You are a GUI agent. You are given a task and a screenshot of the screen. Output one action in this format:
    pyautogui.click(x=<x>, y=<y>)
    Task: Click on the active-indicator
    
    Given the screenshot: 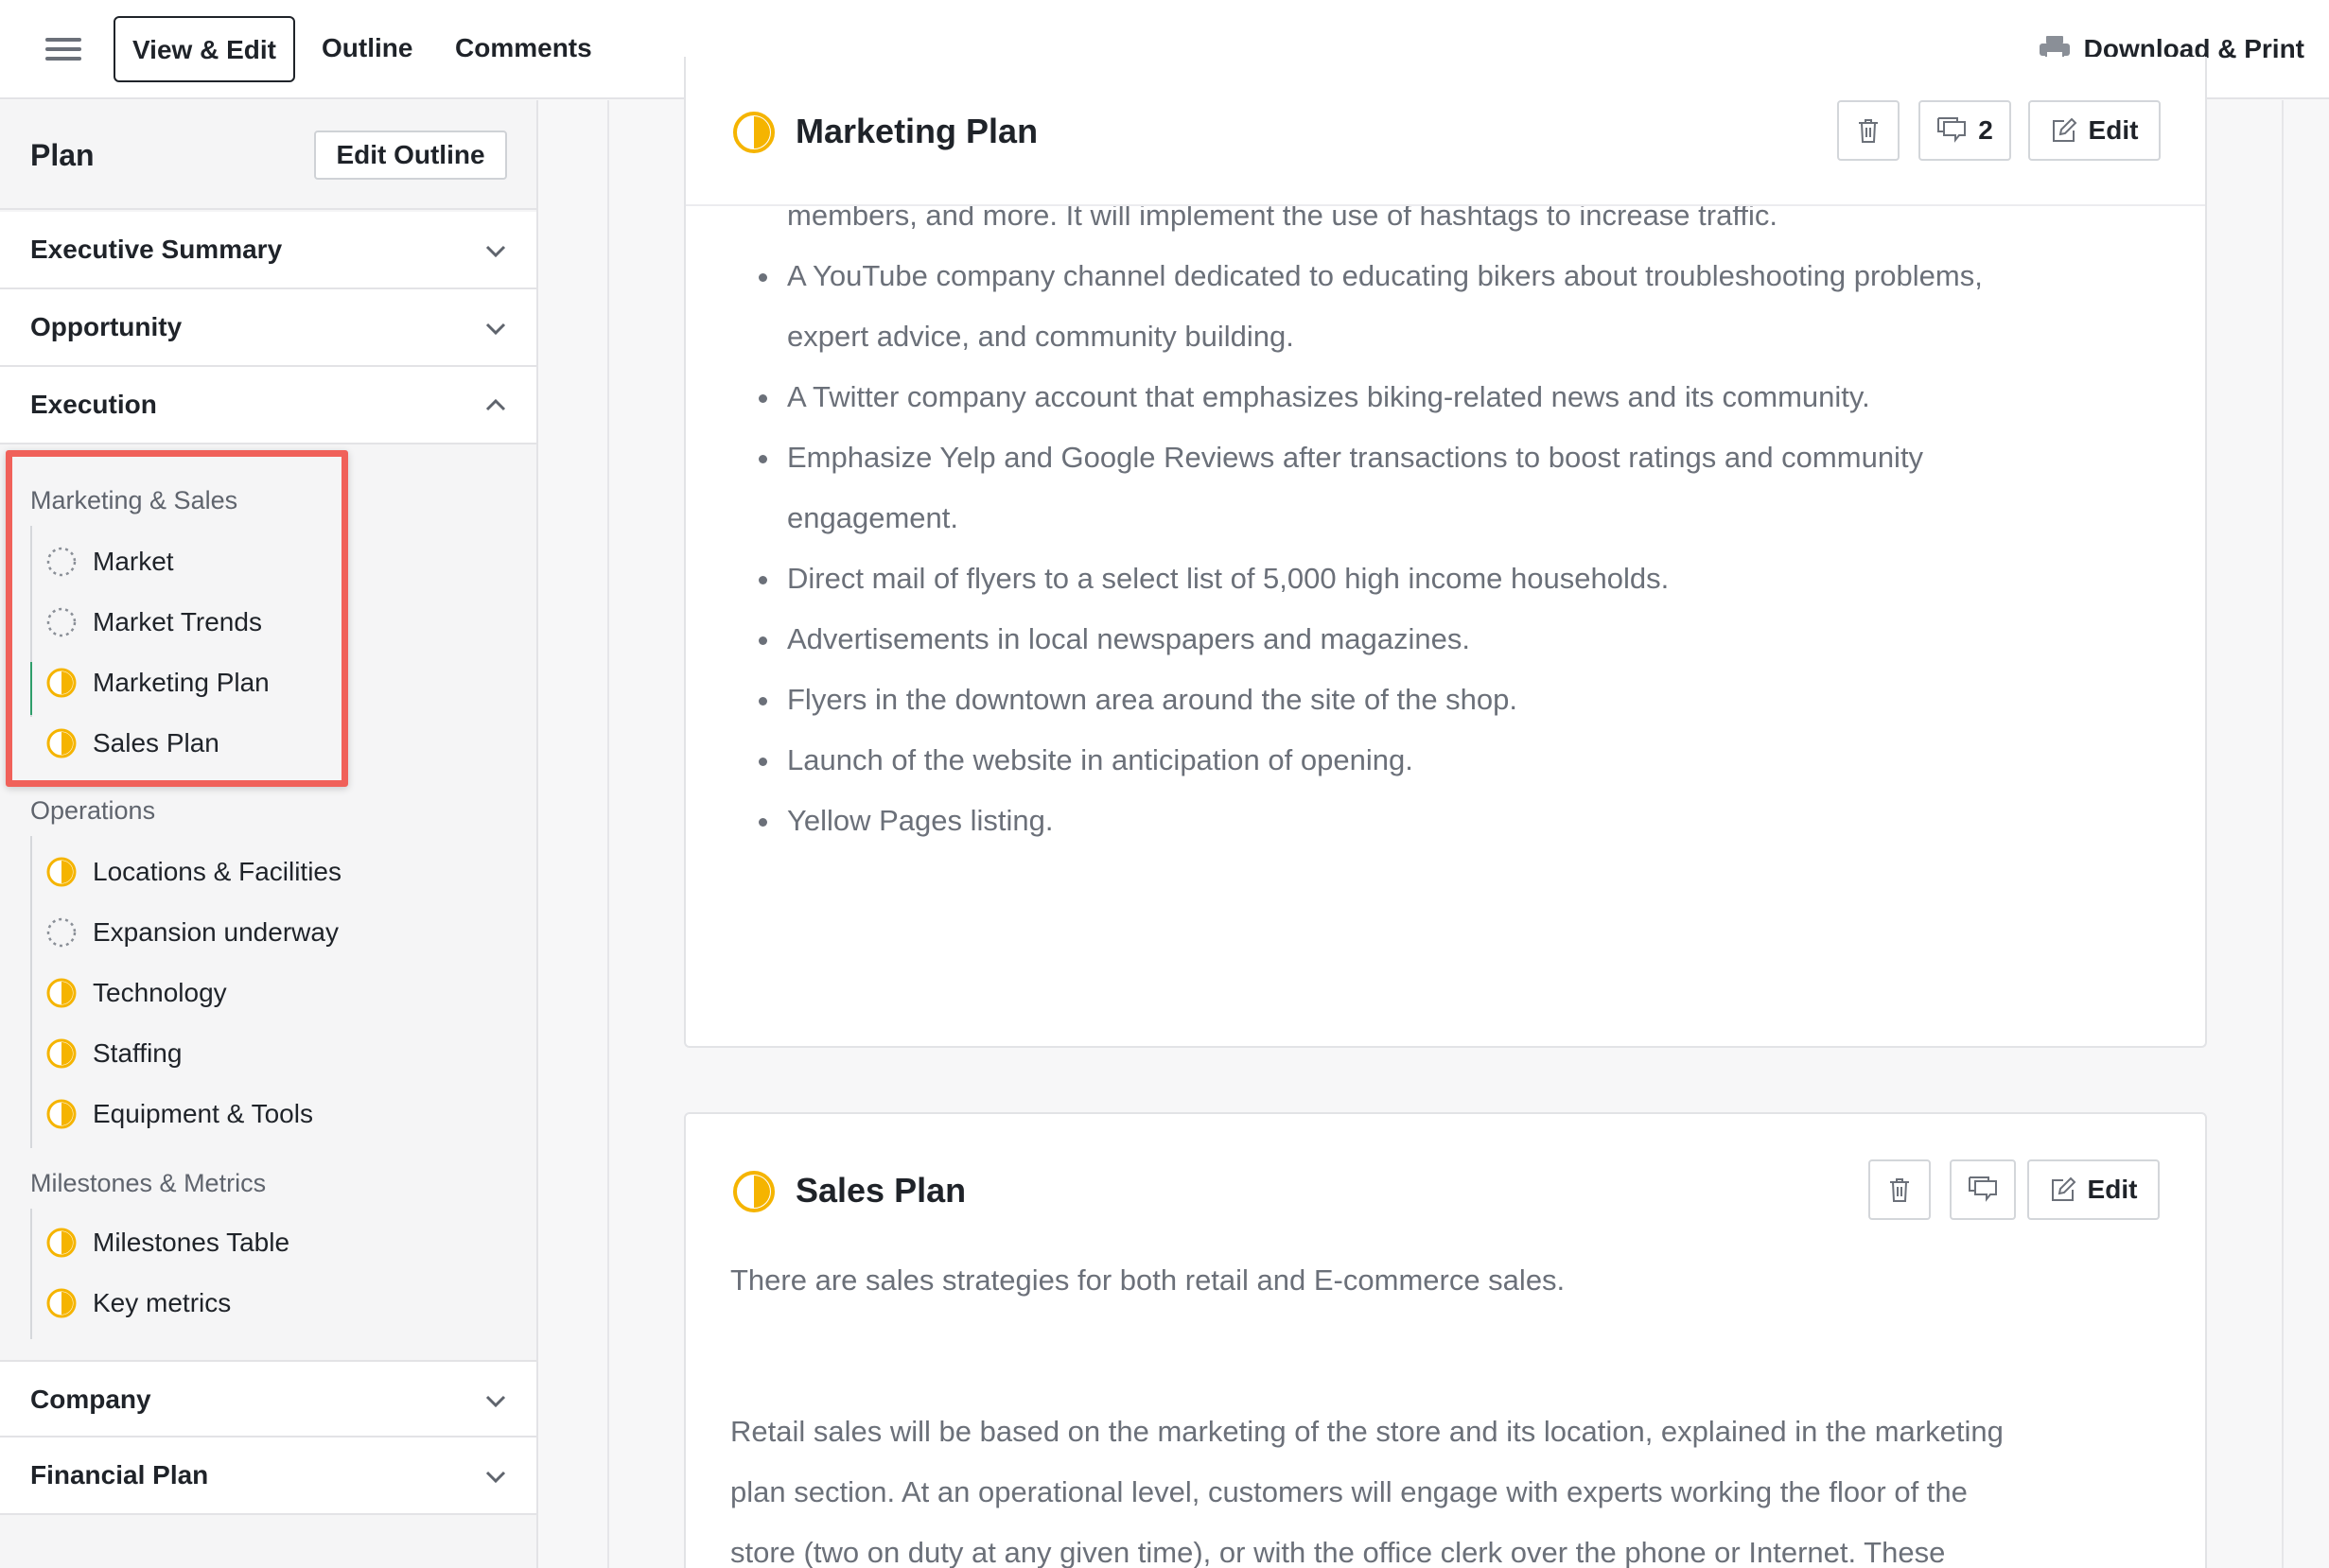 What is the action you would take?
    pyautogui.click(x=31, y=689)
    